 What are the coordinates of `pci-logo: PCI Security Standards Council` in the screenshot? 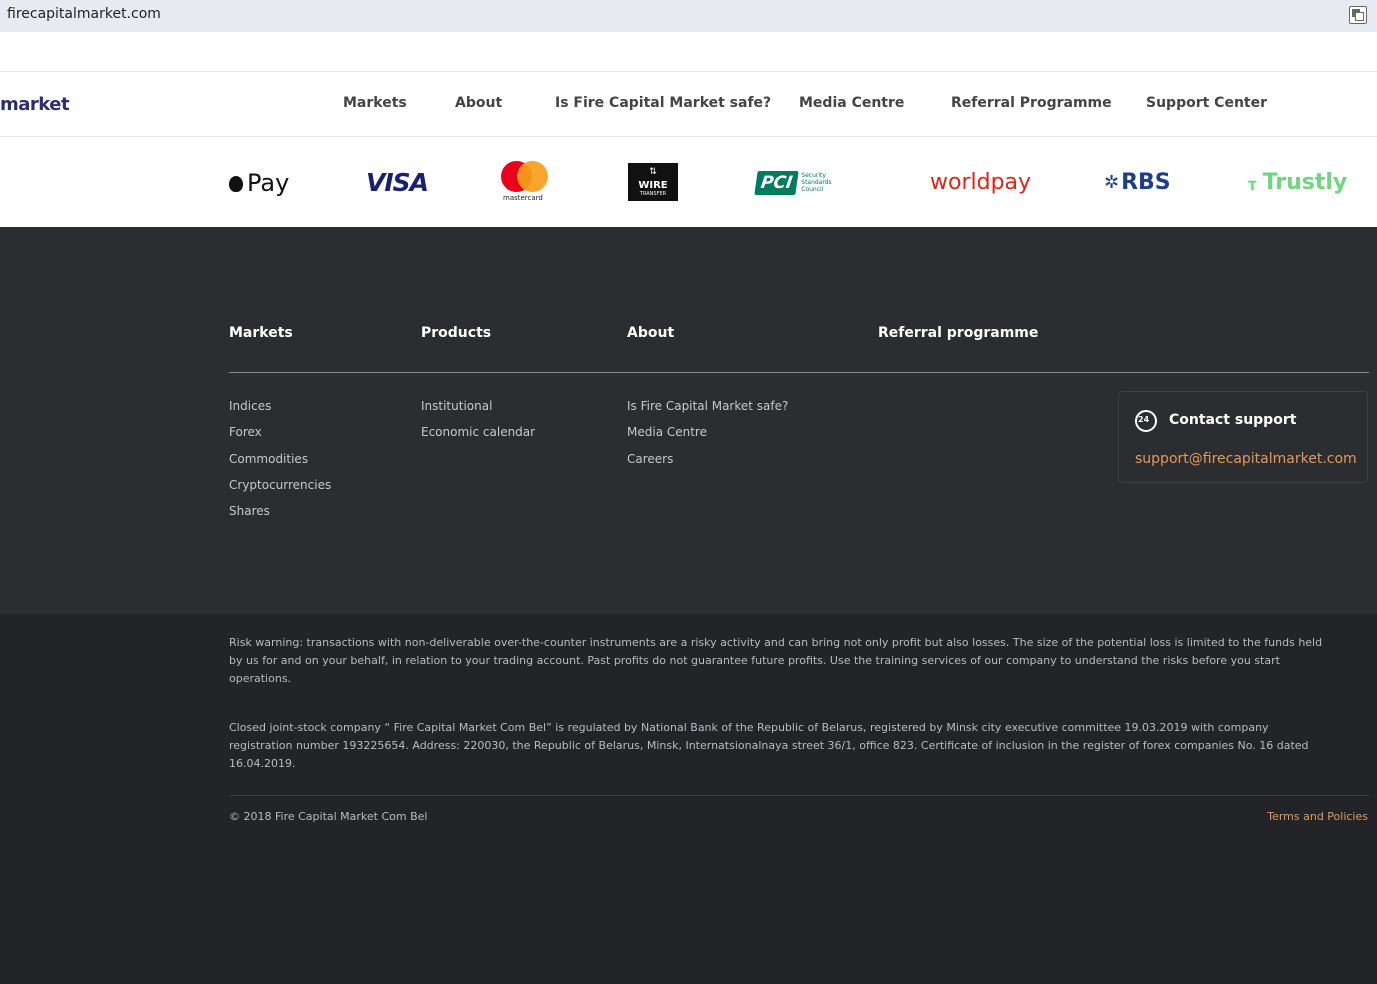 It's located at (803, 182).